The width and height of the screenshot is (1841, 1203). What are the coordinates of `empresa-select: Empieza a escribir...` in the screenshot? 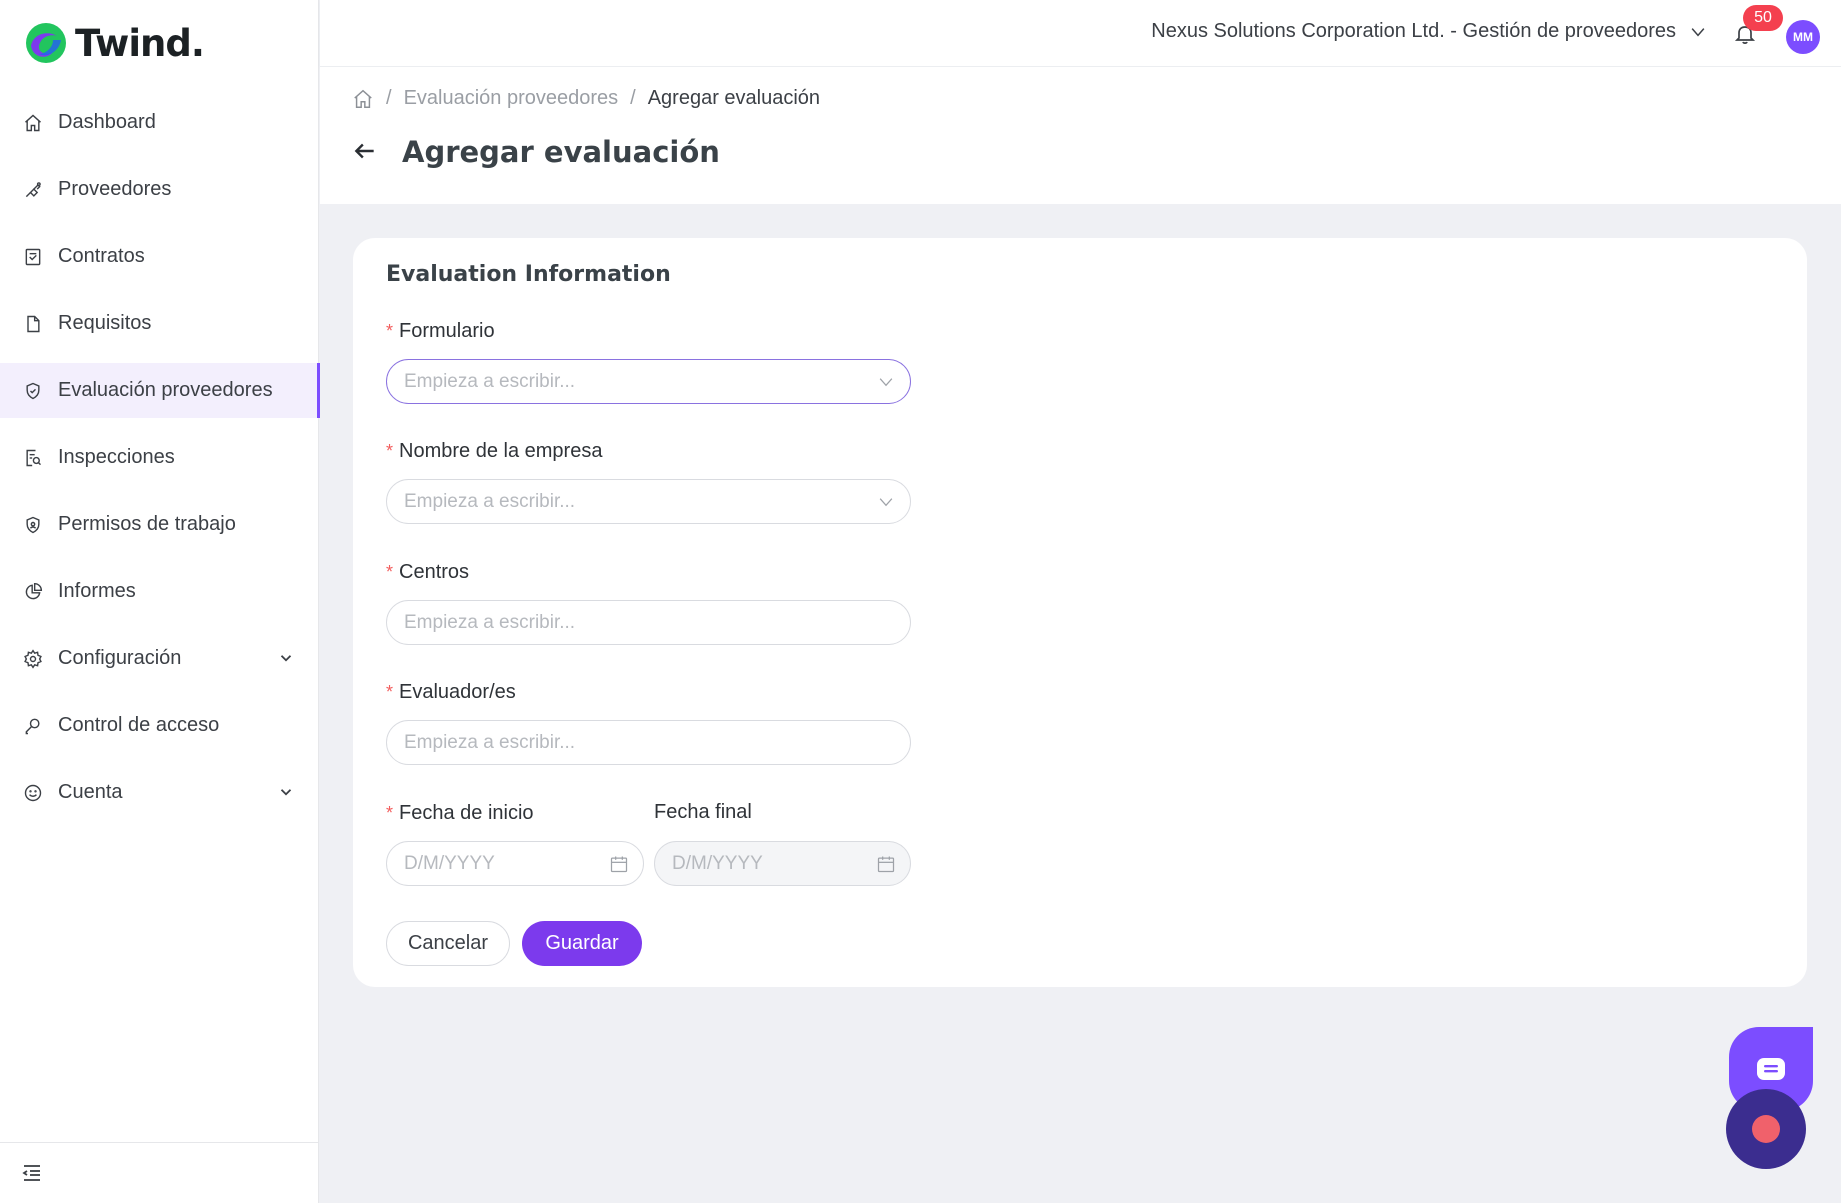 It's located at (648, 501).